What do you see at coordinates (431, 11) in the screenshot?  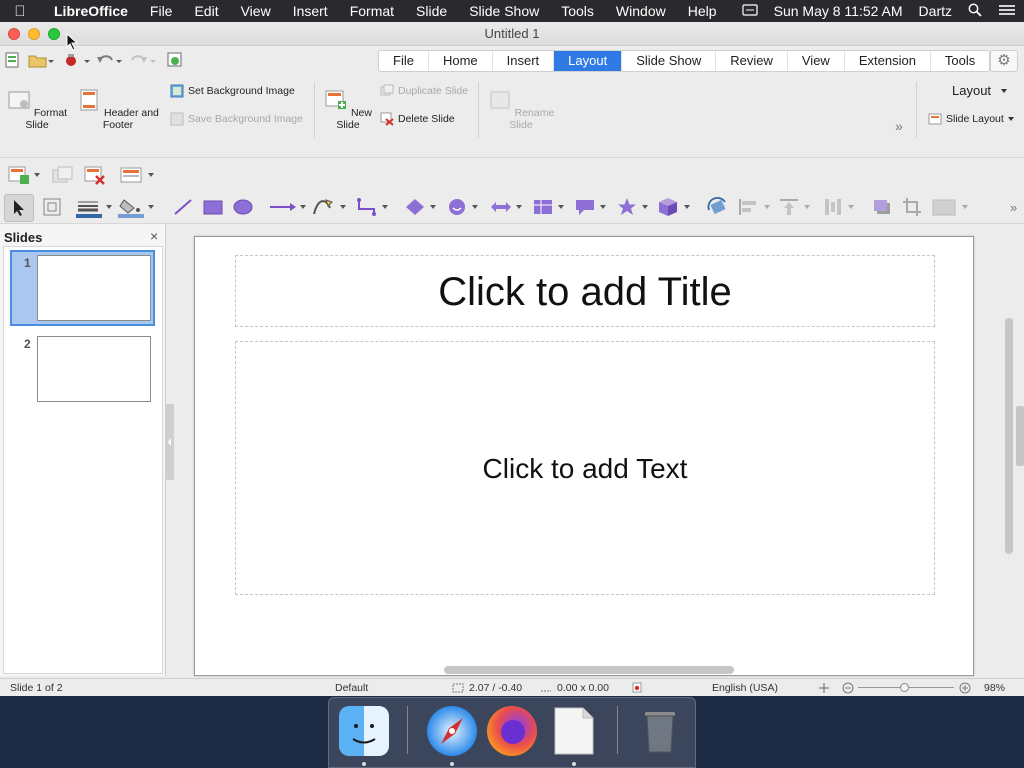 I see `menu-slide: Slide` at bounding box center [431, 11].